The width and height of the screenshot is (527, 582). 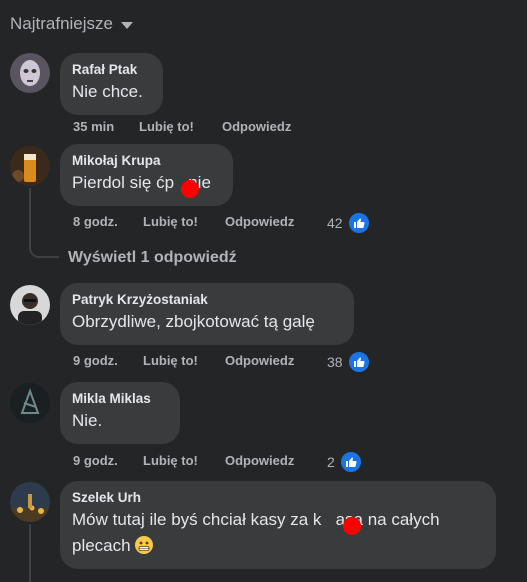 What do you see at coordinates (111, 70) in the screenshot?
I see `comment-author: Rafał Ptak` at bounding box center [111, 70].